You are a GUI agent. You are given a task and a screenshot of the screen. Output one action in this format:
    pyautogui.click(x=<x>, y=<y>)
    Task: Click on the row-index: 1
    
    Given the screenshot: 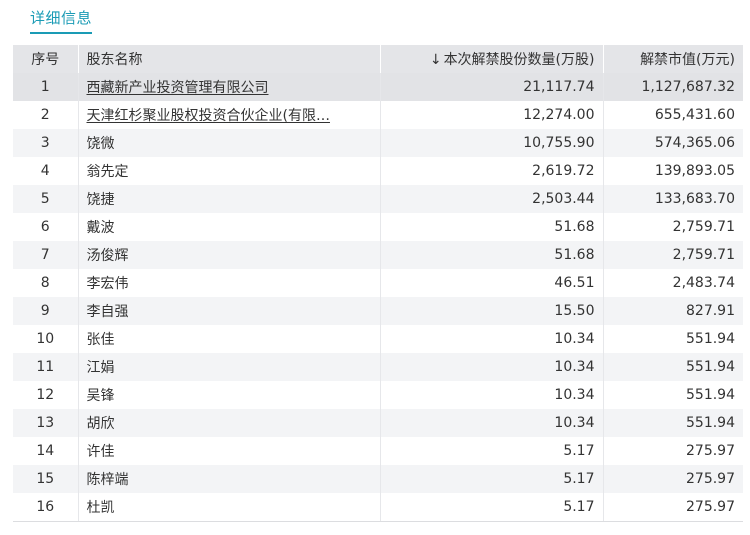 What is the action you would take?
    pyautogui.click(x=46, y=87)
    